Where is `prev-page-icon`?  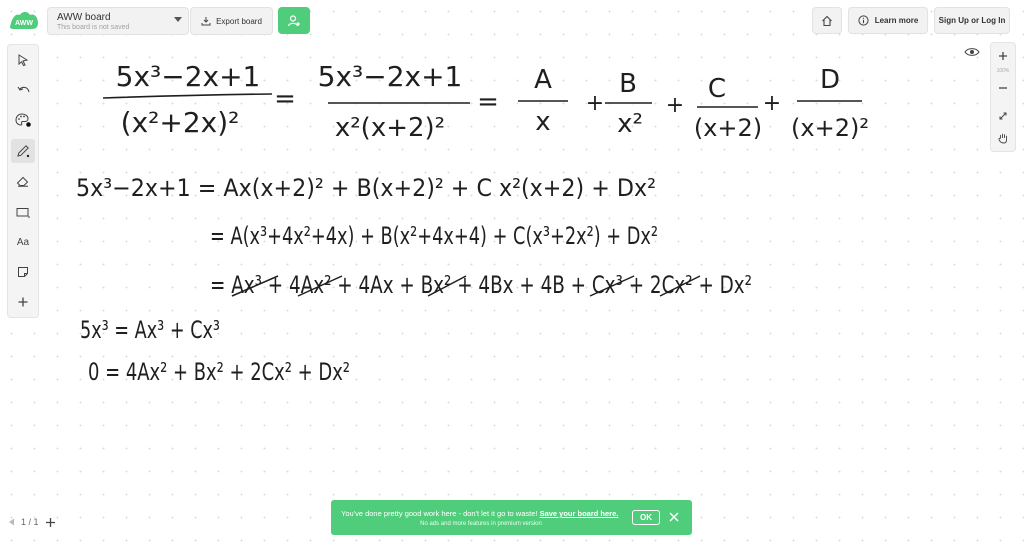 prev-page-icon is located at coordinates (11, 522).